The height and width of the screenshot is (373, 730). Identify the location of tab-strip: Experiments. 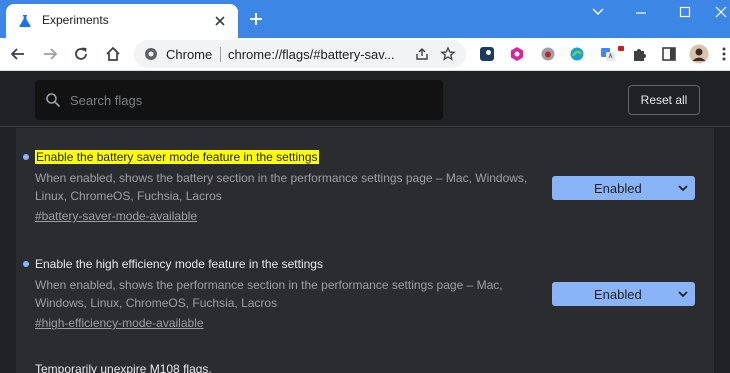
(365, 19).